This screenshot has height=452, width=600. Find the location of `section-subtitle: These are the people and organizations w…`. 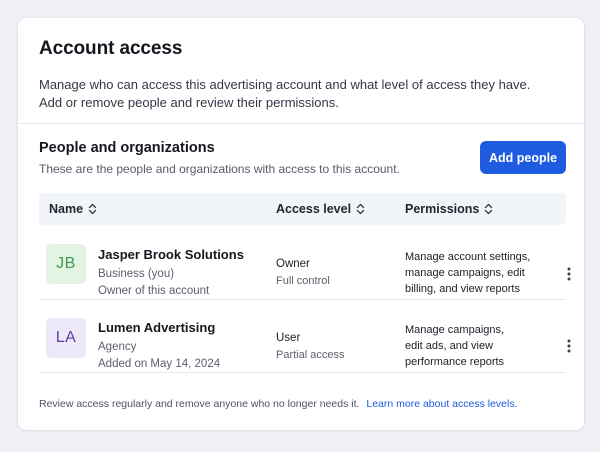

section-subtitle: These are the people and organizations w… is located at coordinates (219, 169).